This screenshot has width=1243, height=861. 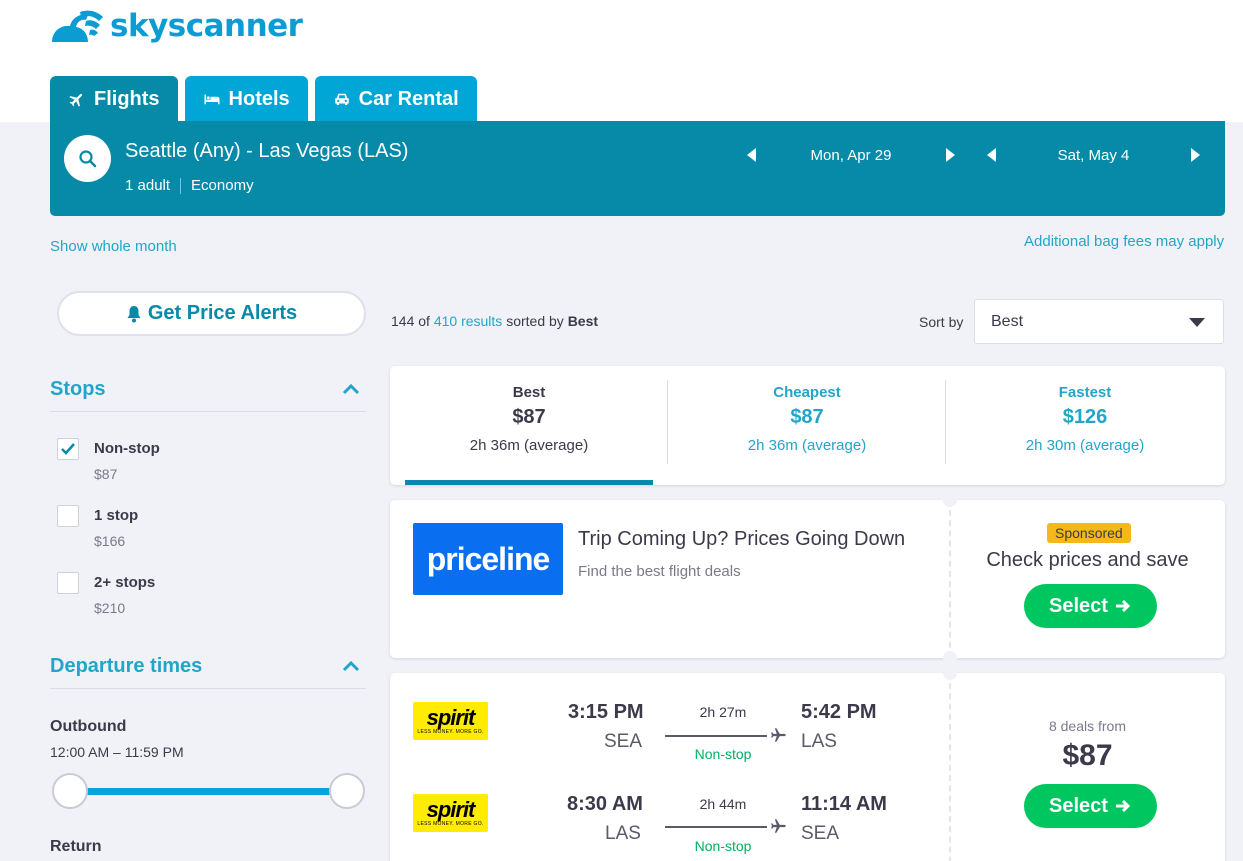 I want to click on depart-airport: SEA, so click(x=623, y=741).